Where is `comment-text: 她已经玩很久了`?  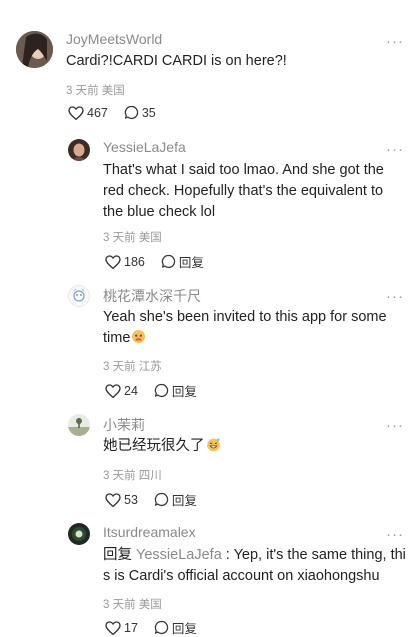
comment-text: 她已经玩很久了 is located at coordinates (162, 446).